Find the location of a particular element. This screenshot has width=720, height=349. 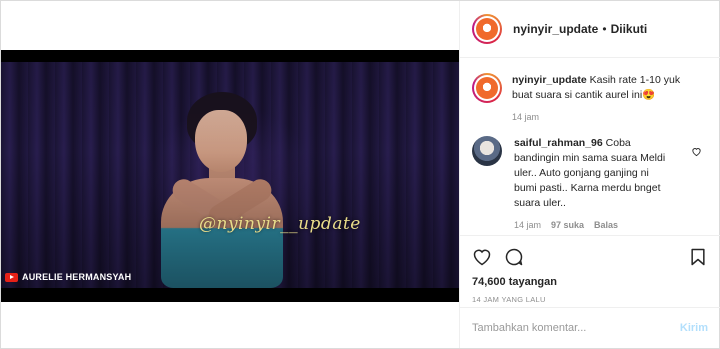

channel-name: AURELIE HERMANSYAH is located at coordinates (77, 277).